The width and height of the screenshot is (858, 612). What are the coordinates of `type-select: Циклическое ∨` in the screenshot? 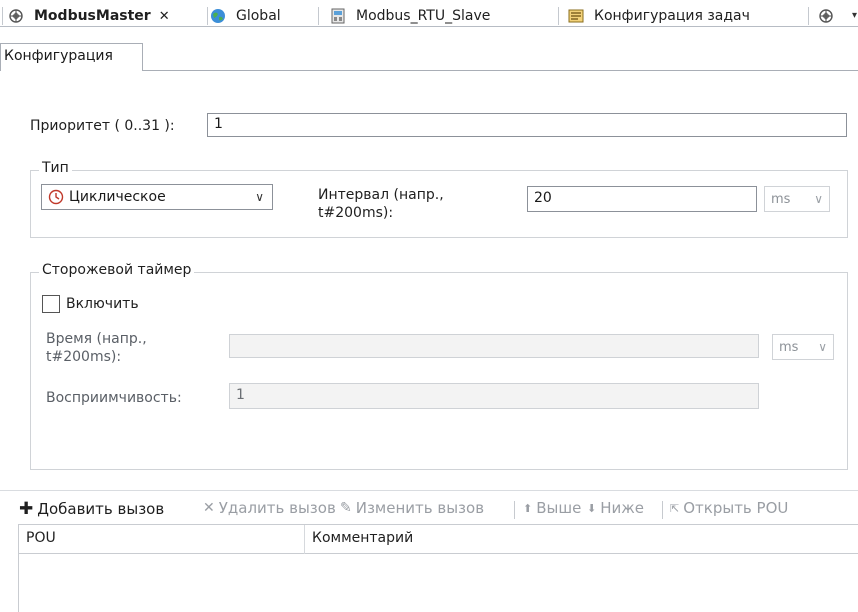 It's located at (157, 197).